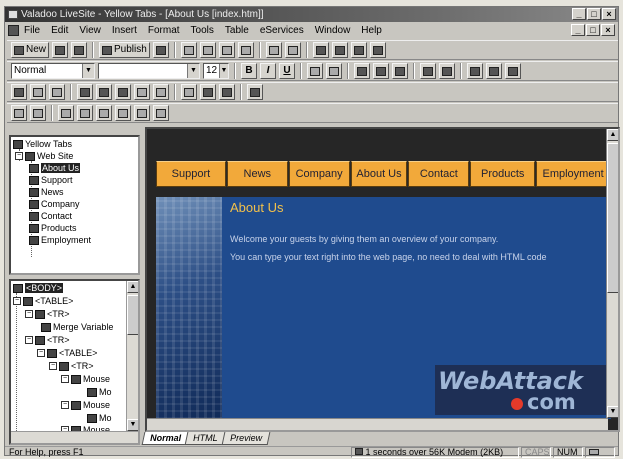  Describe the element at coordinates (287, 71) in the screenshot. I see `underline-button: U` at that location.